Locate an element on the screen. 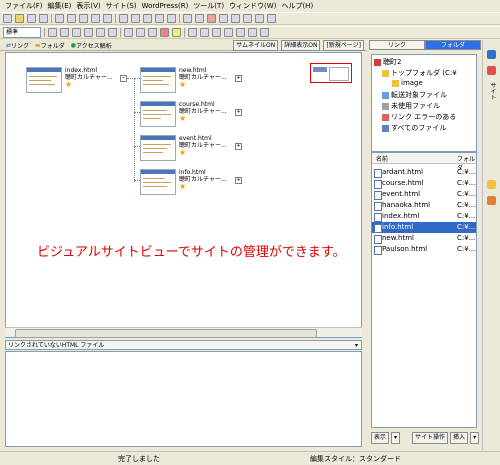 The image size is (500, 465). css-icon is located at coordinates (252, 32).